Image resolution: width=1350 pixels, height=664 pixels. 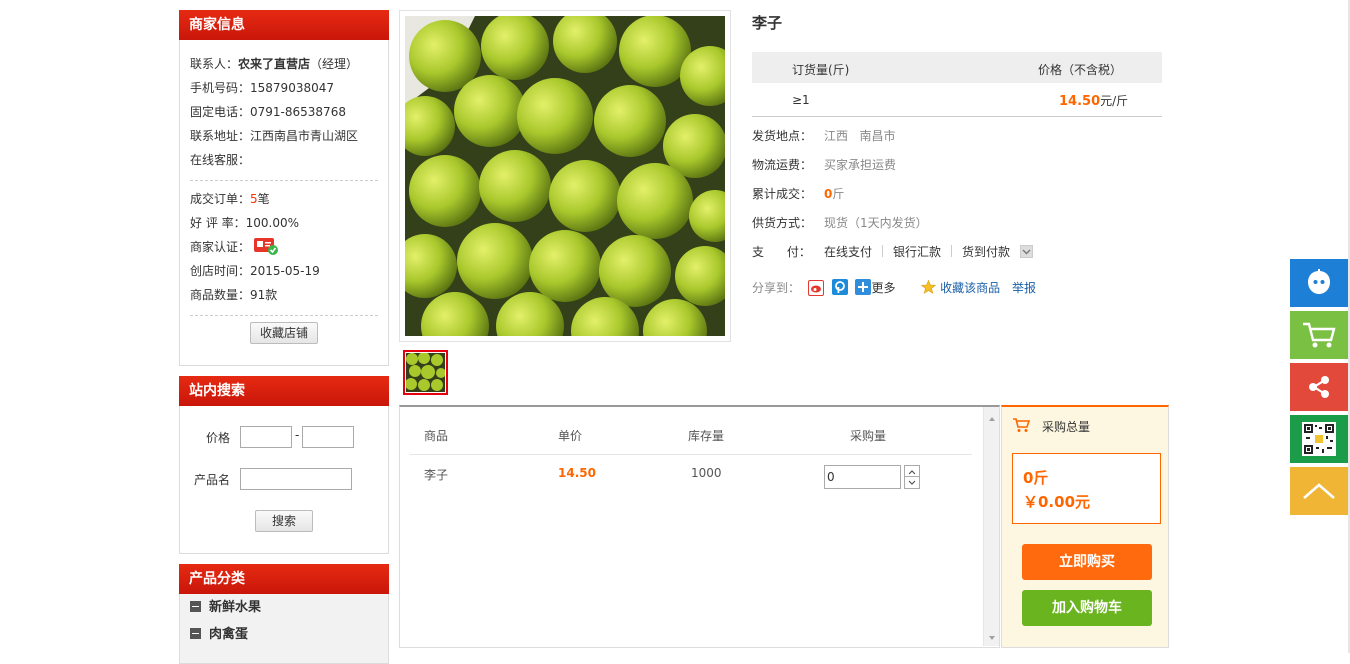 I want to click on qr-code-icon, so click(x=1319, y=439).